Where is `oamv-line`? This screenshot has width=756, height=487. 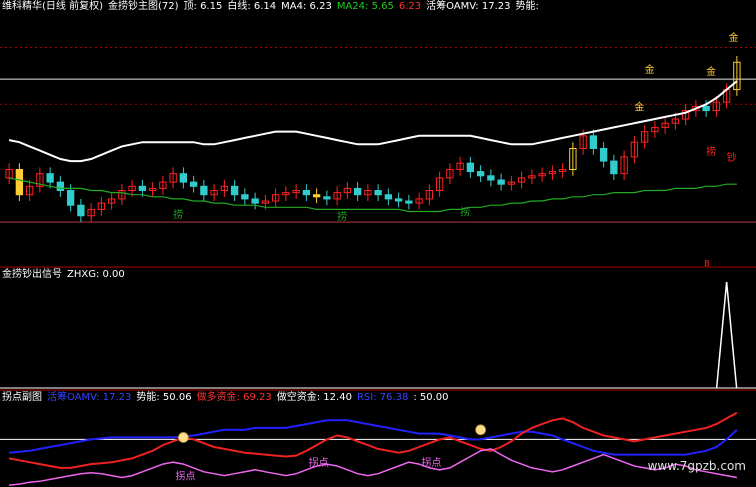 oamv-line is located at coordinates (373, 437).